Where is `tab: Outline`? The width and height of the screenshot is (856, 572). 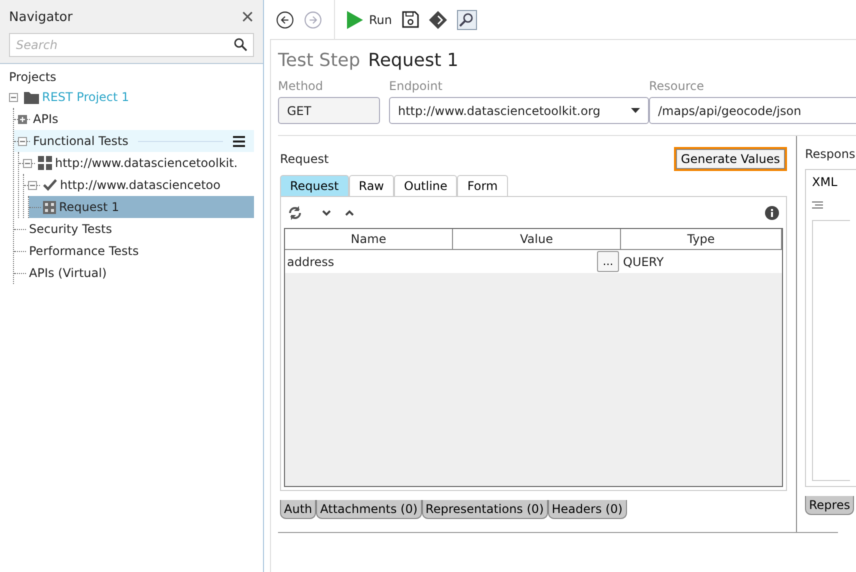 tab: Outline is located at coordinates (426, 185).